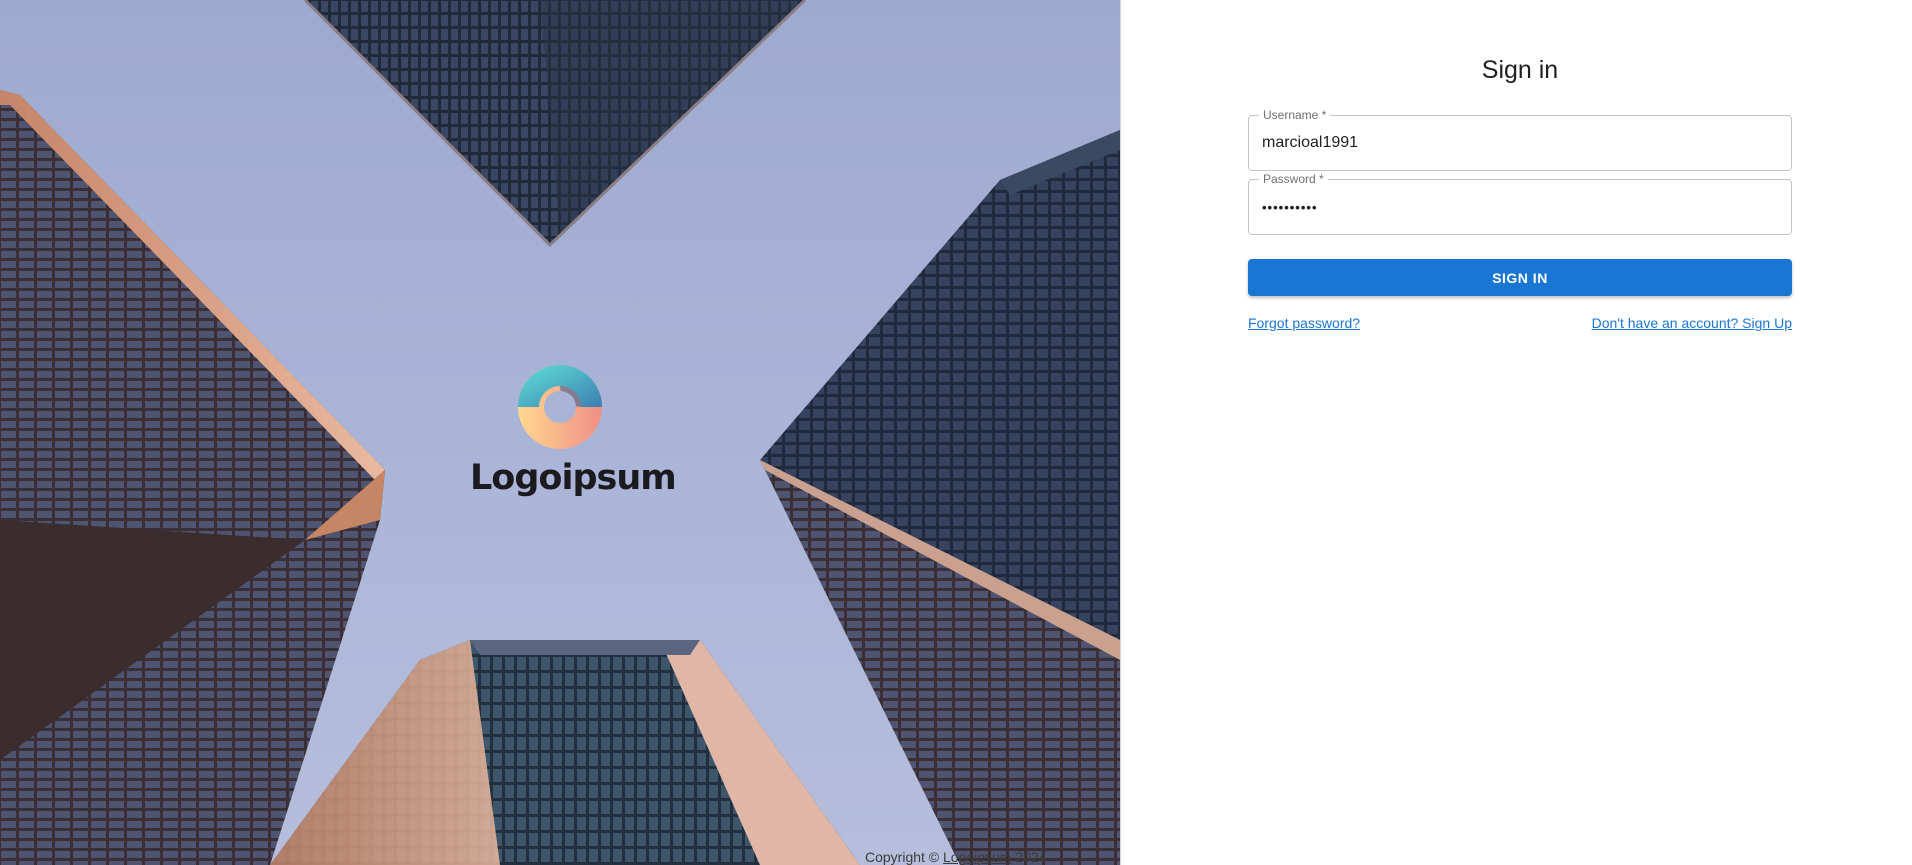 This screenshot has height=865, width=1912. What do you see at coordinates (1304, 323) in the screenshot?
I see `forgot-password-link: Forgot password?` at bounding box center [1304, 323].